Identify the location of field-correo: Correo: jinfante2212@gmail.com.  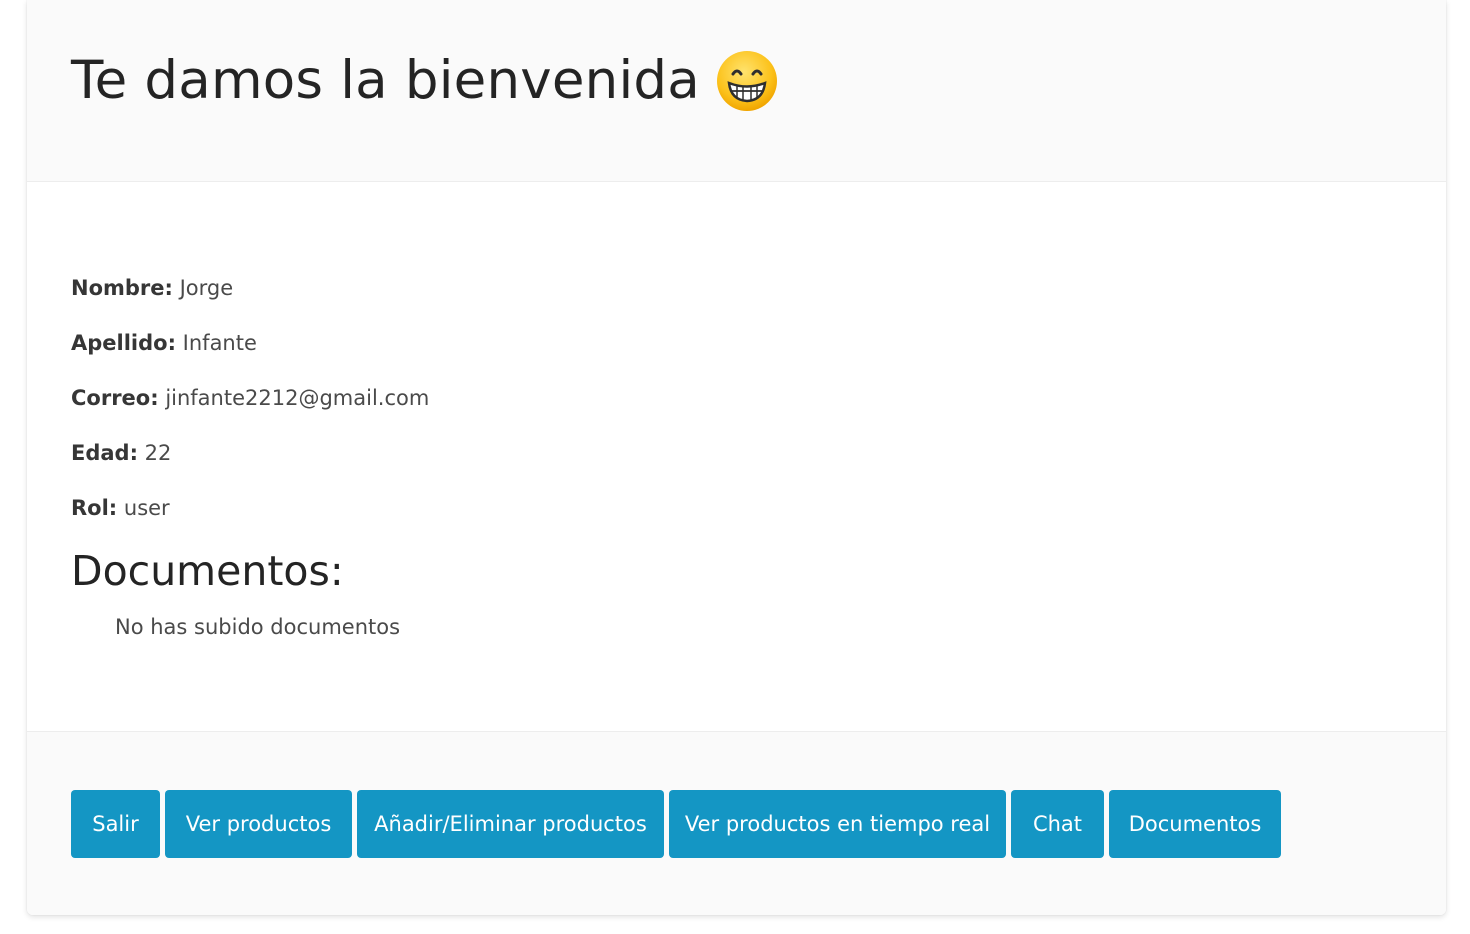
(250, 398).